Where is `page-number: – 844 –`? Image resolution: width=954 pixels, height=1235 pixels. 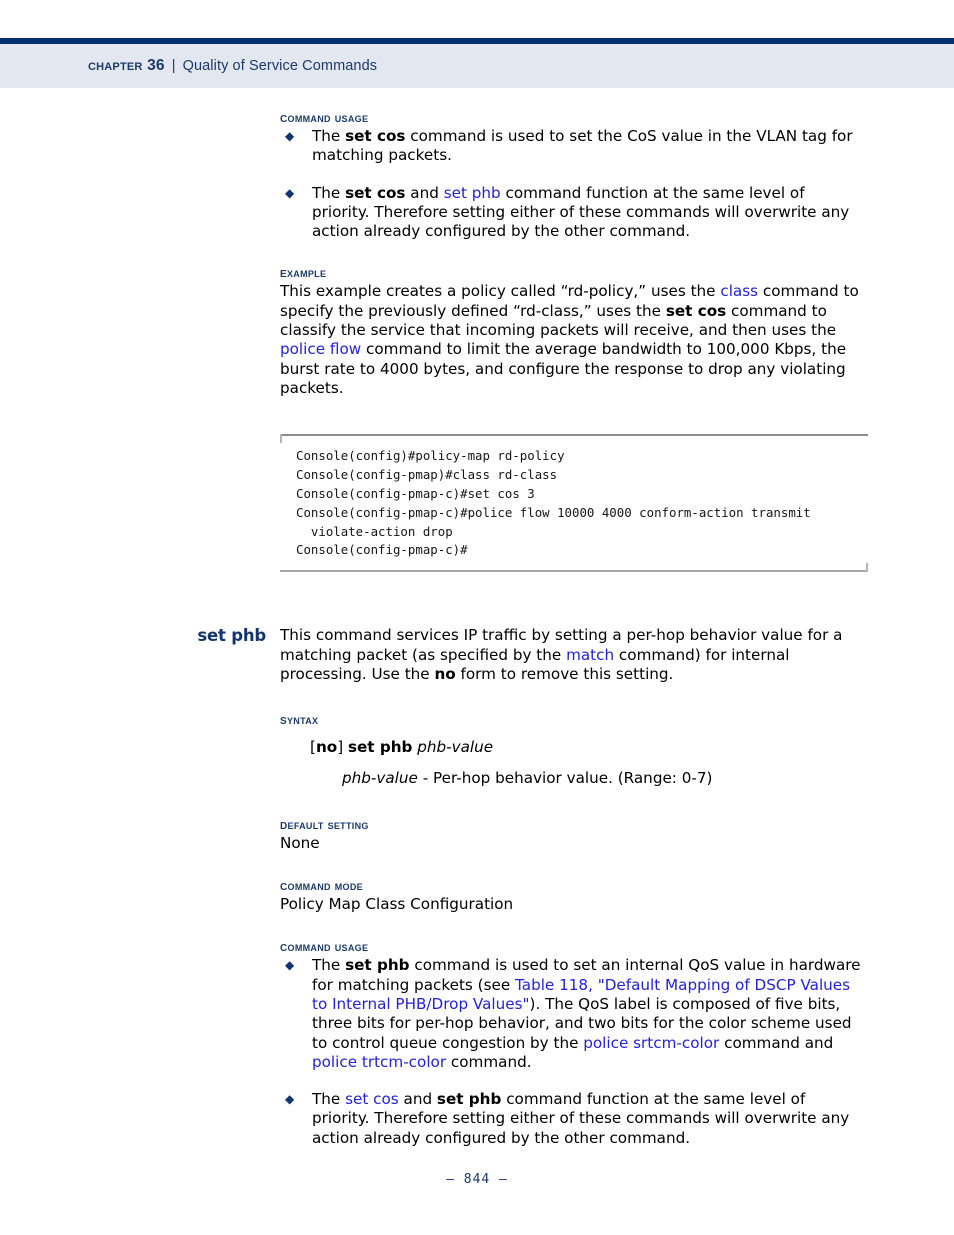
page-number: – 844 – is located at coordinates (477, 1179).